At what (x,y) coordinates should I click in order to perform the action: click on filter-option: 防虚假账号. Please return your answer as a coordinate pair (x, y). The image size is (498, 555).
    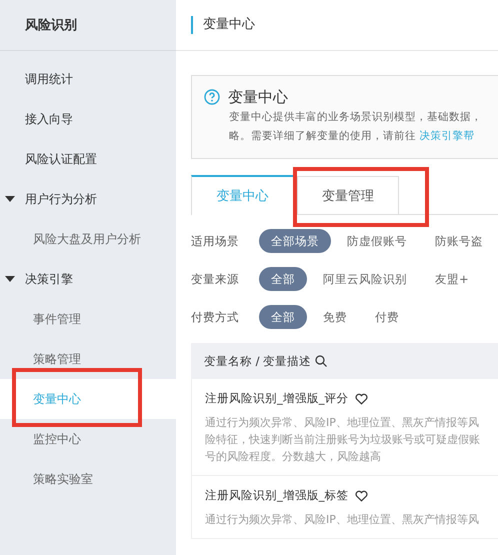
    Looking at the image, I should click on (377, 241).